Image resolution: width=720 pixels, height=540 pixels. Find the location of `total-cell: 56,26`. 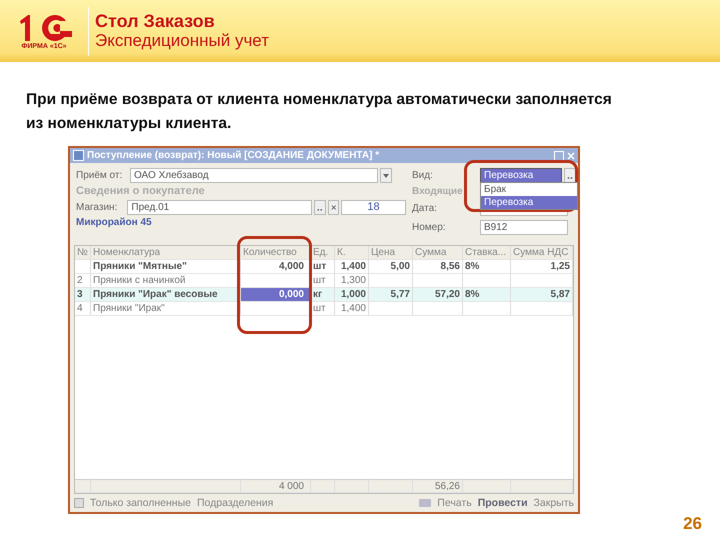

total-cell: 56,26 is located at coordinates (438, 486).